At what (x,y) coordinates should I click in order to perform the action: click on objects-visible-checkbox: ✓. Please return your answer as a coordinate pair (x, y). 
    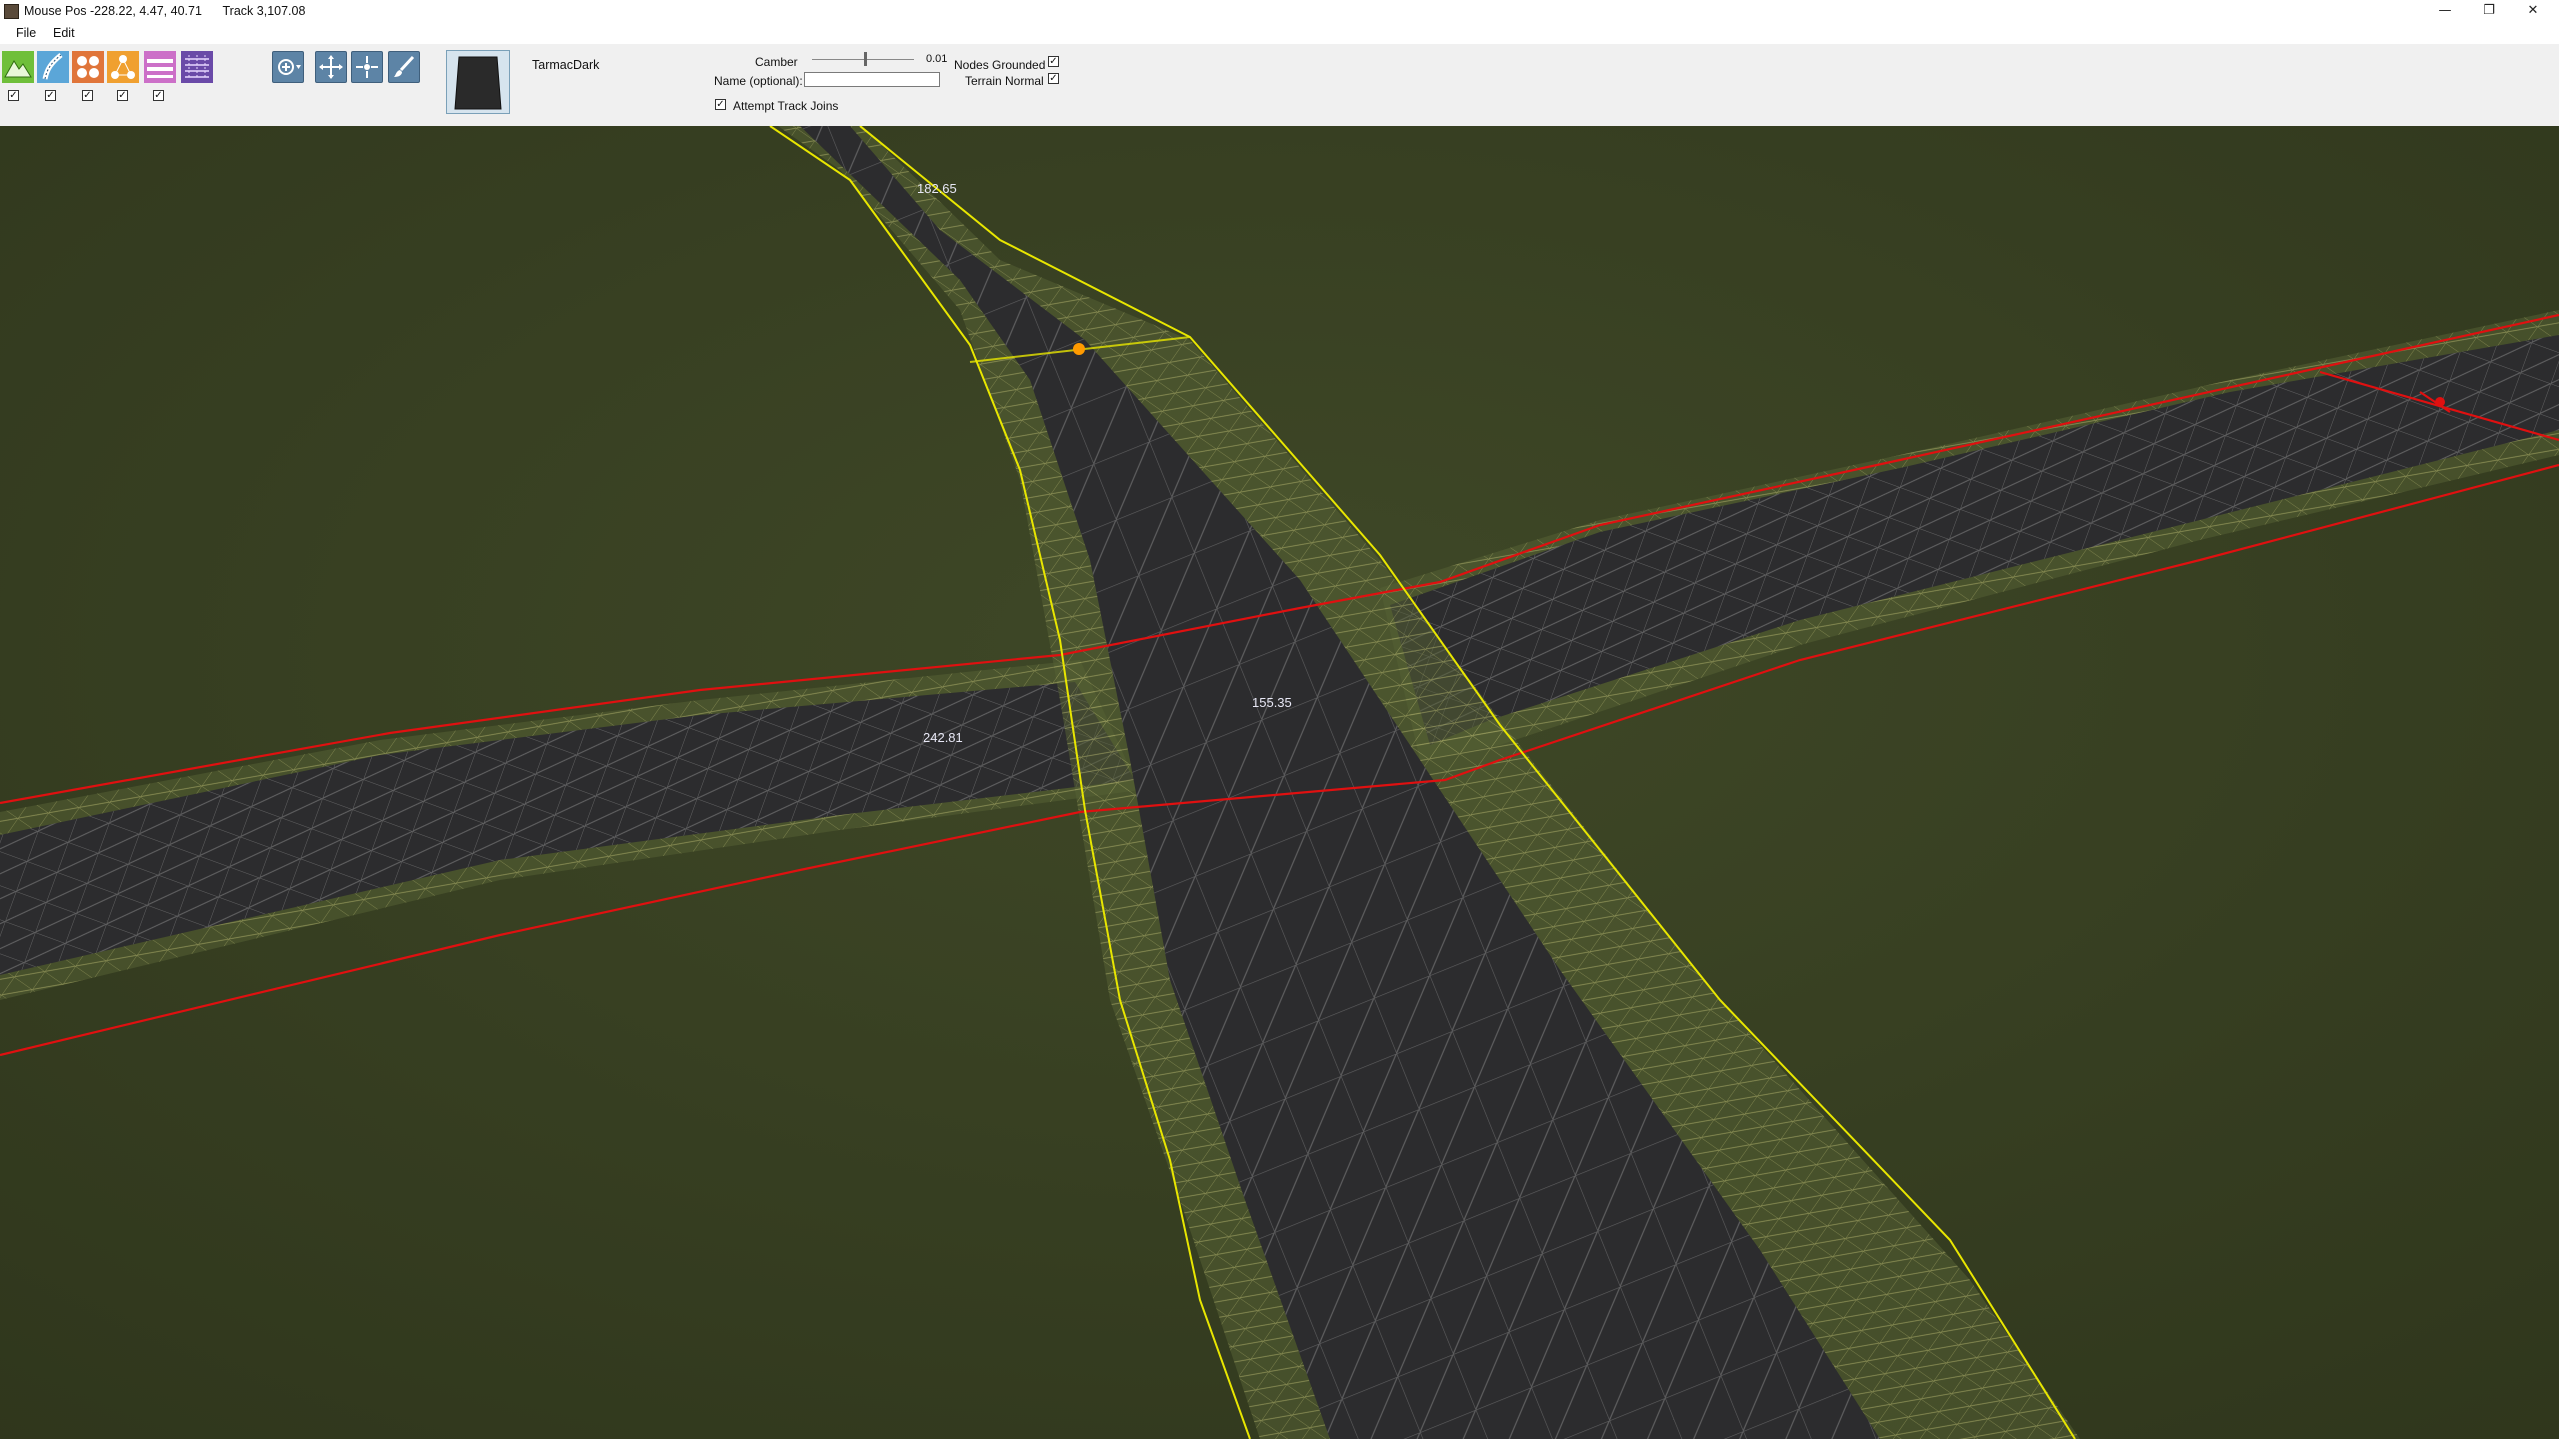
    Looking at the image, I should click on (87, 95).